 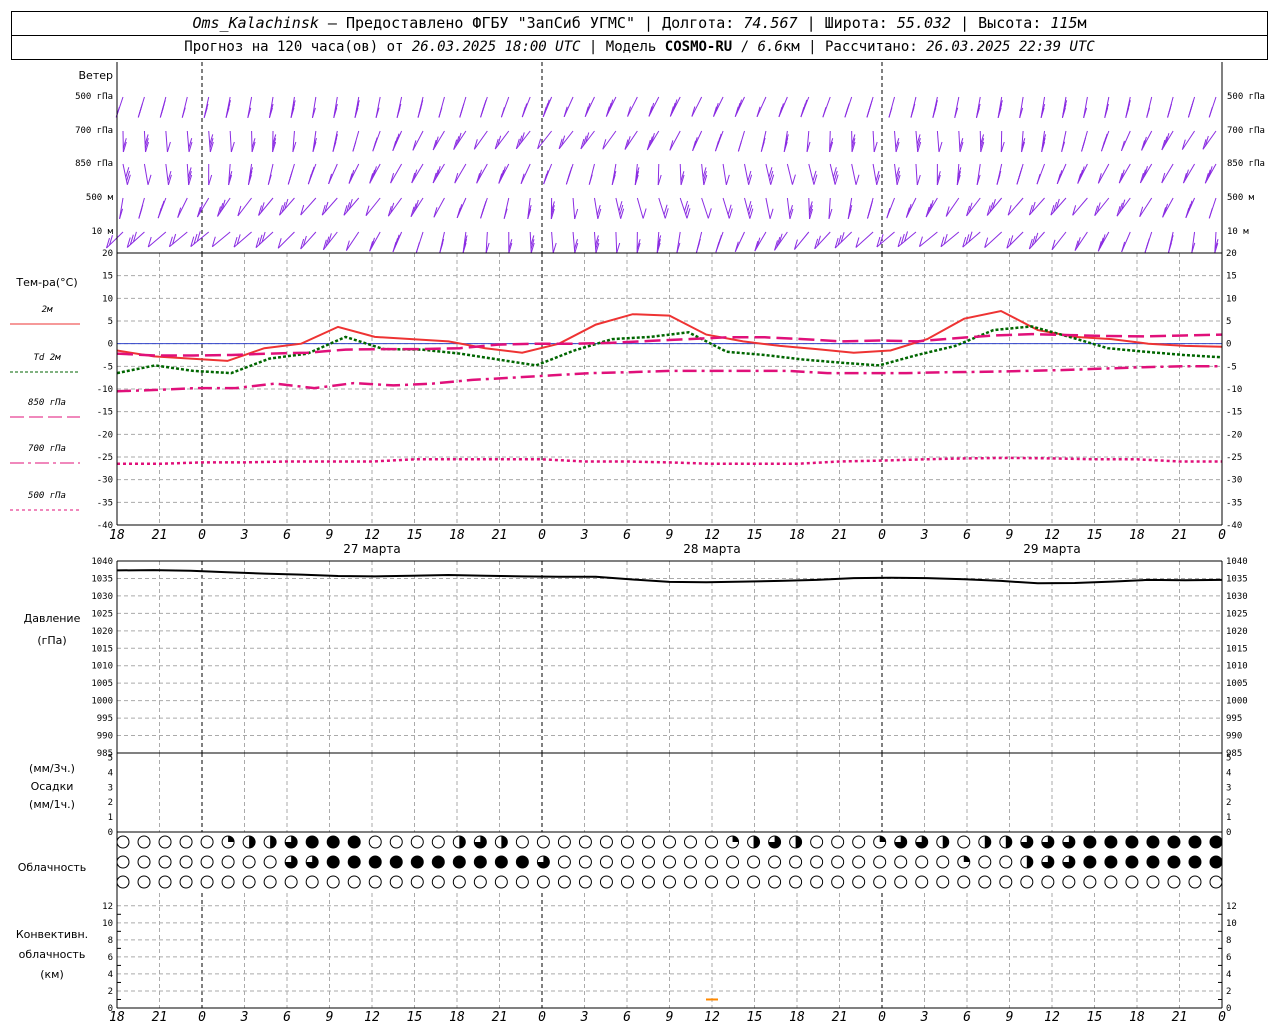 What do you see at coordinates (669, 862) in the screenshot?
I see `cloud-cover-circles` at bounding box center [669, 862].